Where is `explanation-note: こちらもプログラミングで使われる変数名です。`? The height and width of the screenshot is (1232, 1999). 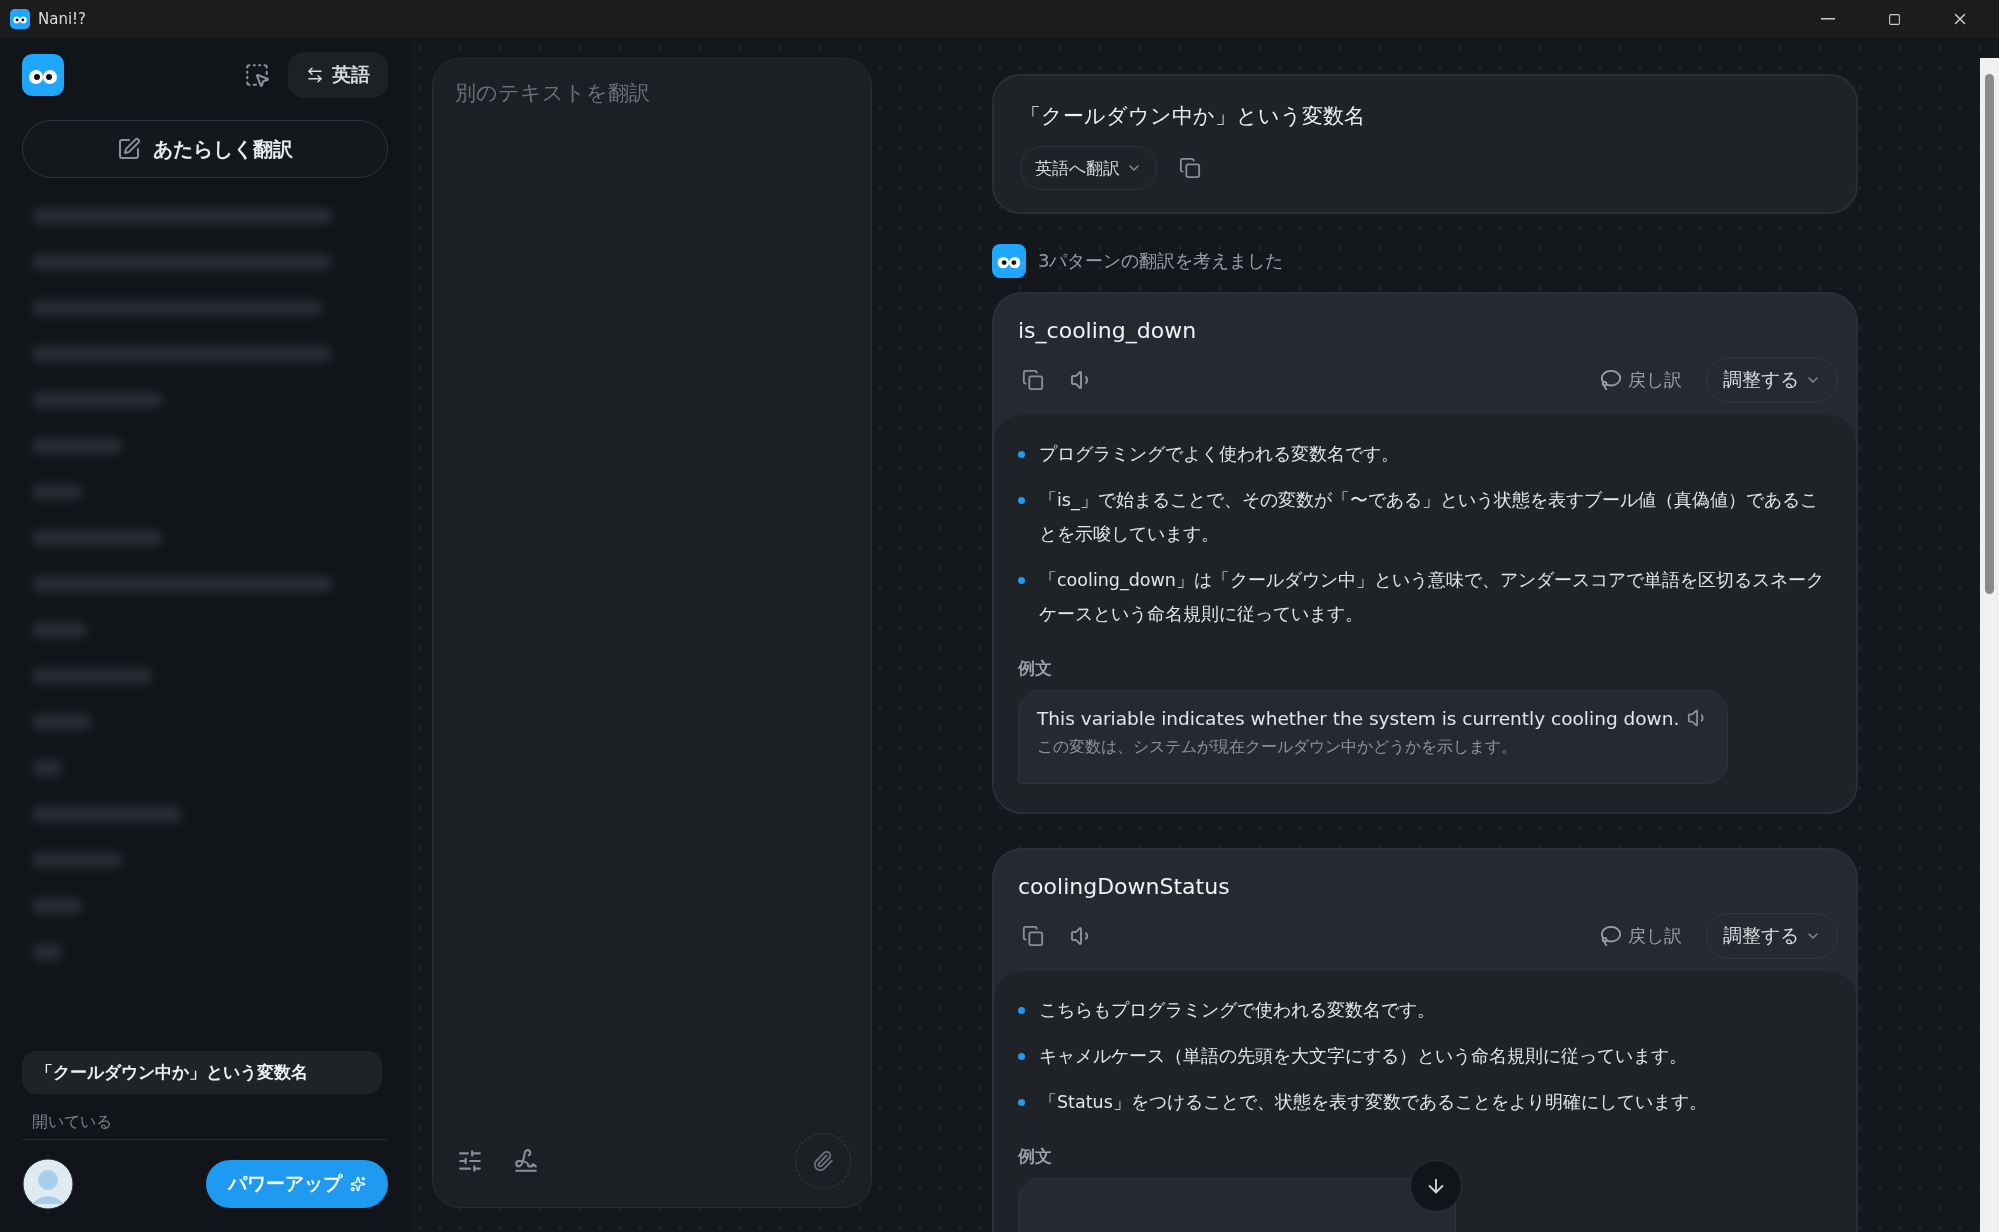
explanation-note: こちらもプログラミングで使われる変数名です。 is located at coordinates (1237, 1010).